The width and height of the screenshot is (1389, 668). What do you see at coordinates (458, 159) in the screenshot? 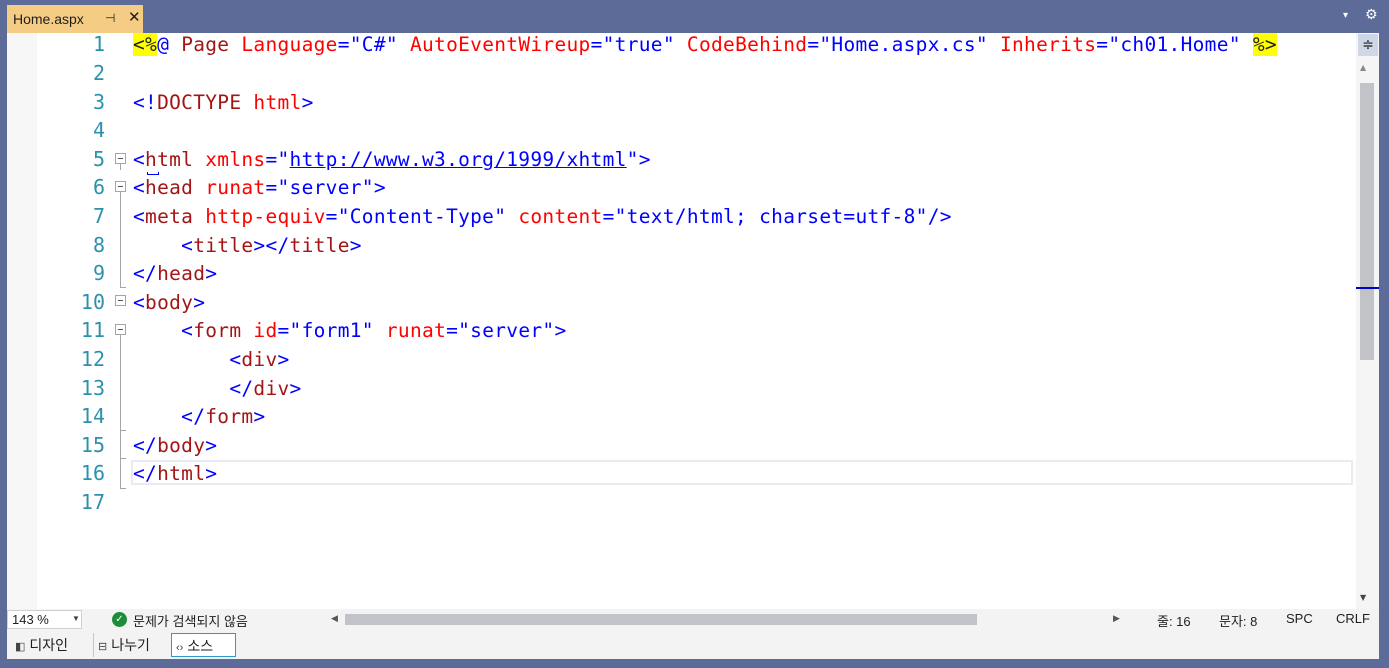
I see `code-token: http://www.w3.org/1999/xhtml` at bounding box center [458, 159].